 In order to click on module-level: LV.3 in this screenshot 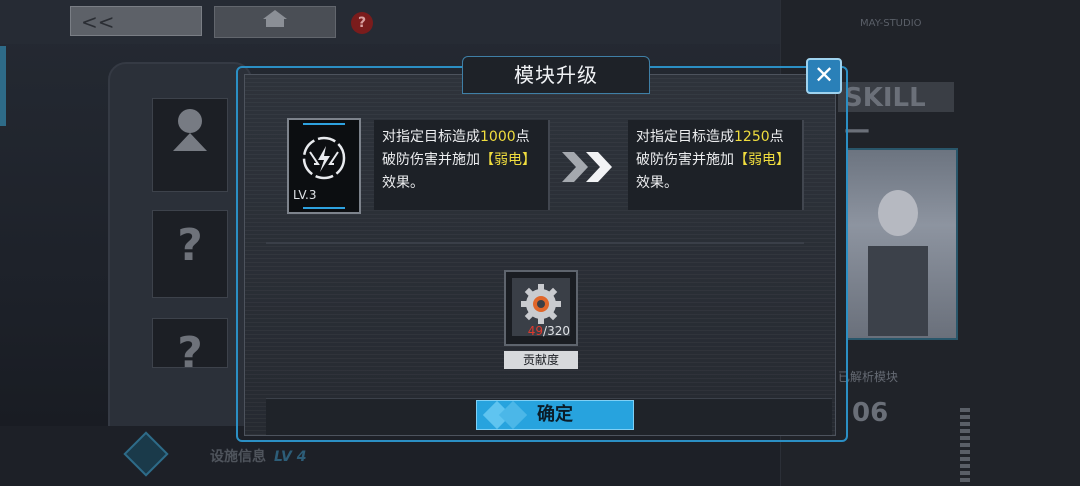, I will do `click(305, 195)`.